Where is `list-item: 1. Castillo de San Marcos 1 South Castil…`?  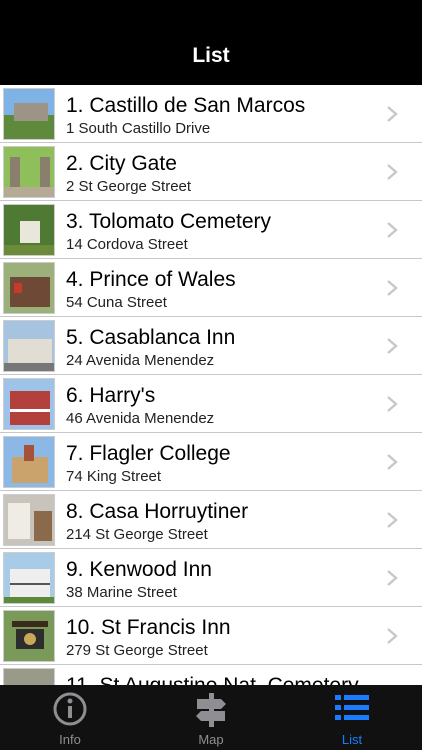
list-item: 1. Castillo de San Marcos 1 South Castil… is located at coordinates (211, 114).